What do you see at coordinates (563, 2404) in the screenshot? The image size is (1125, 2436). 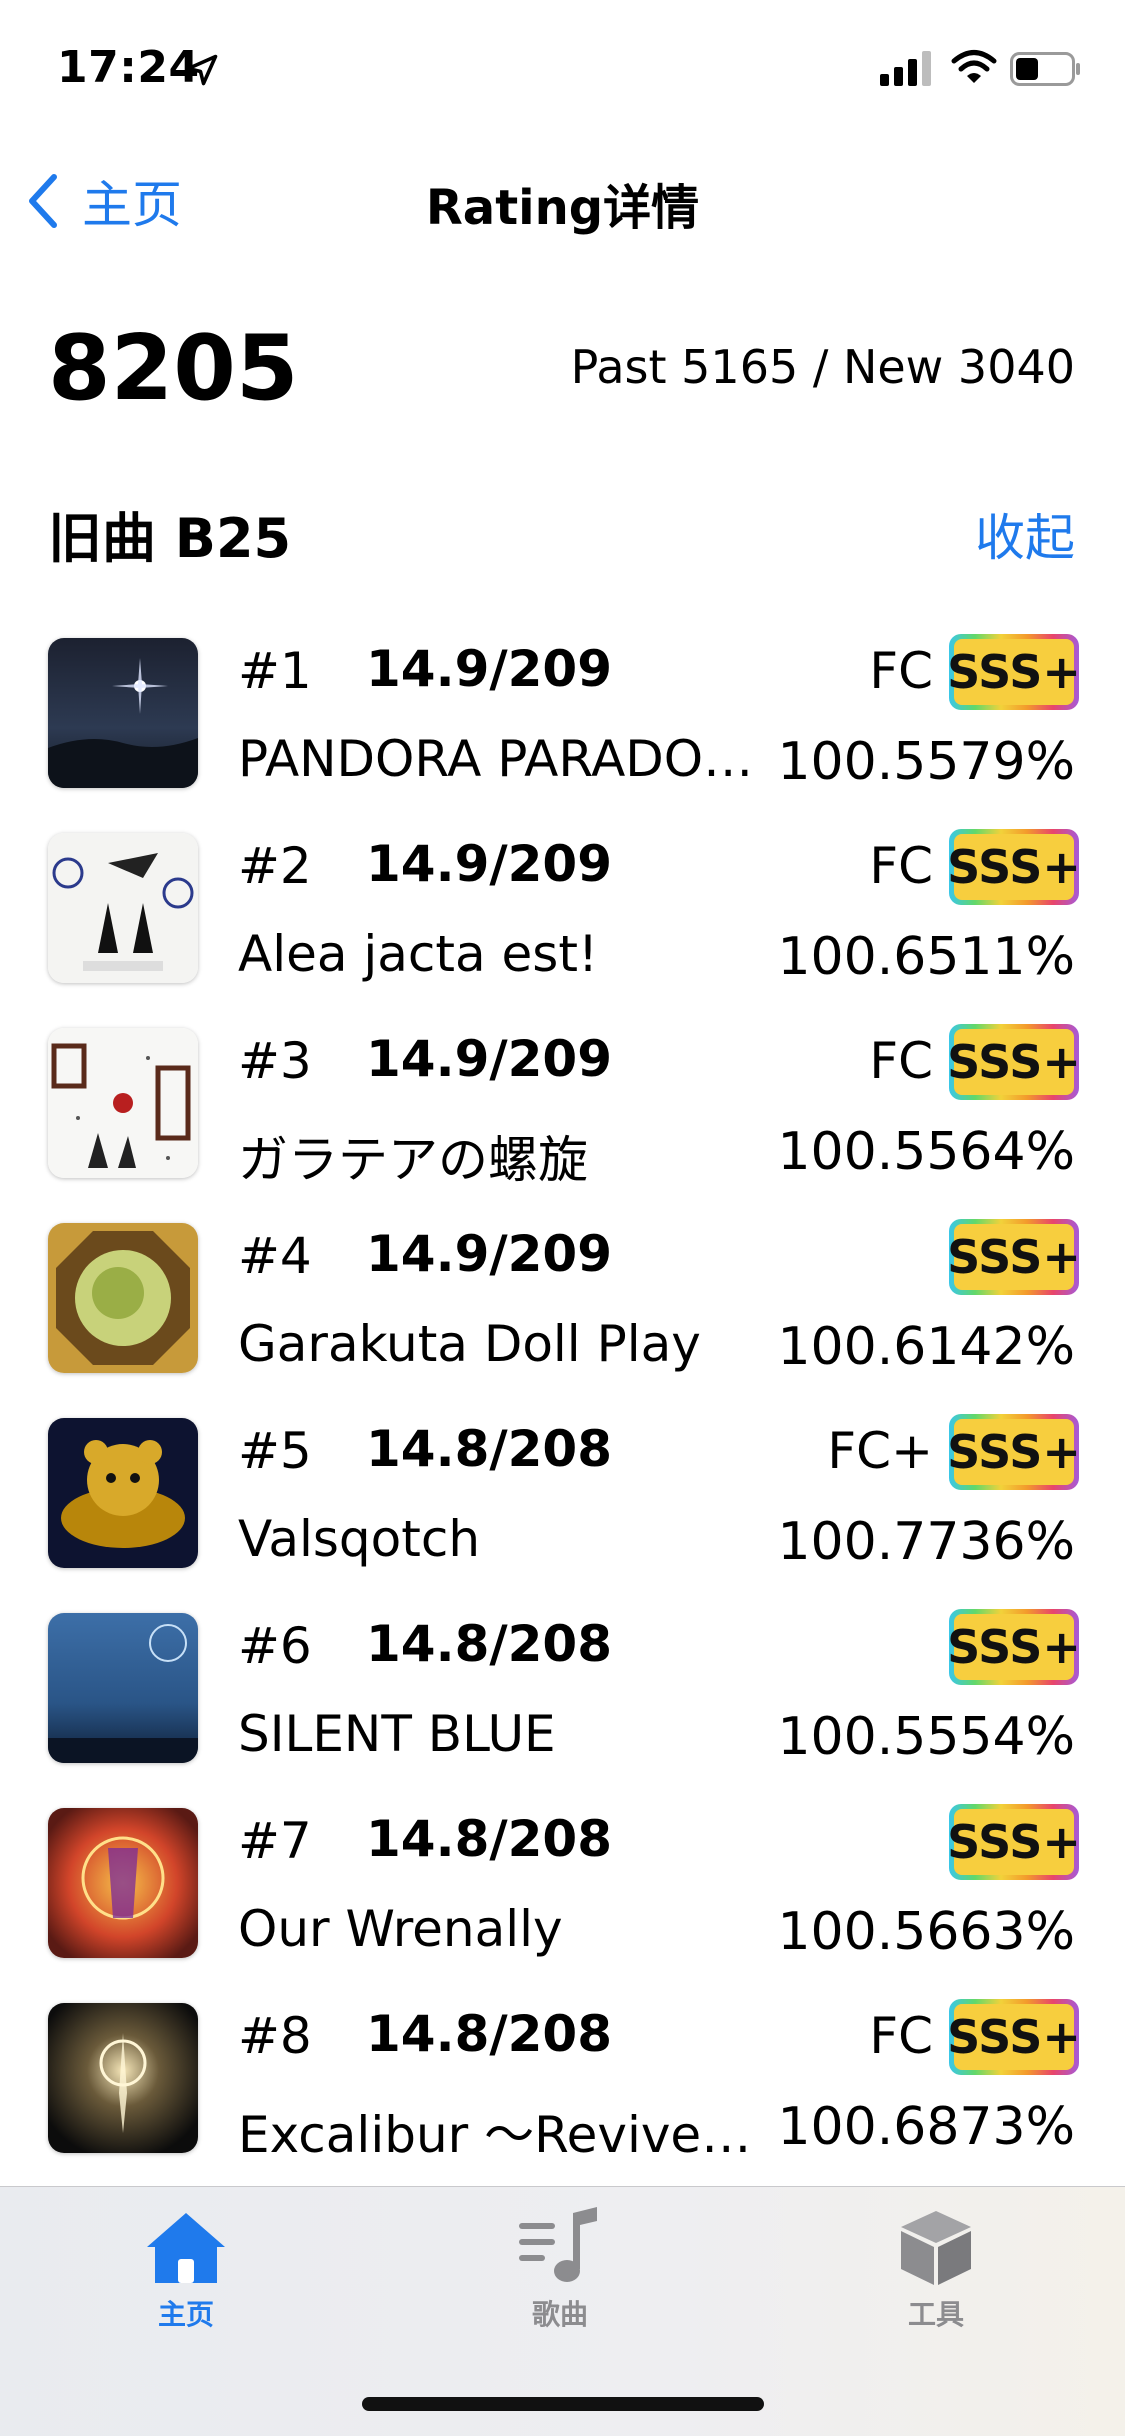 I see `home-indicator` at bounding box center [563, 2404].